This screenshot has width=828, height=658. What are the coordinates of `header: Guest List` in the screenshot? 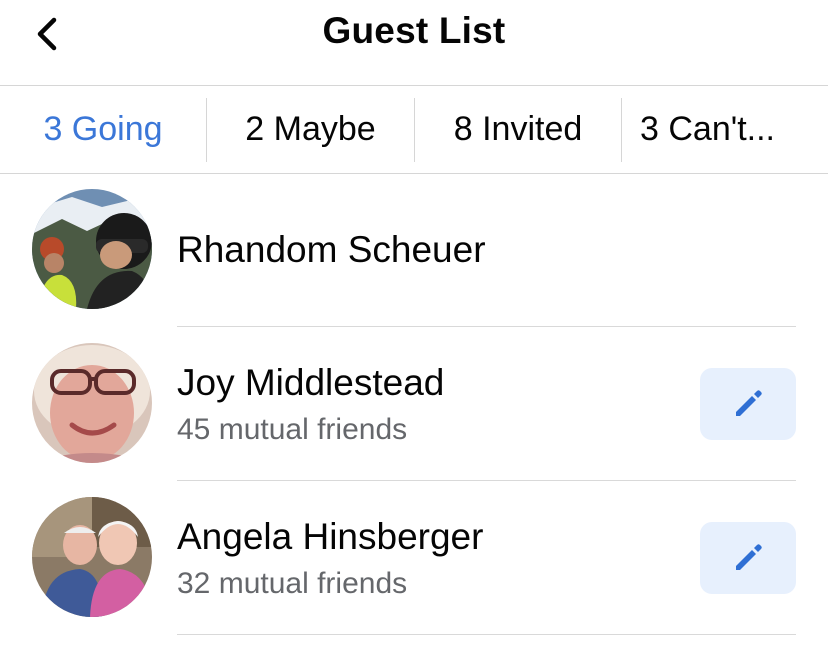 It's located at (414, 43).